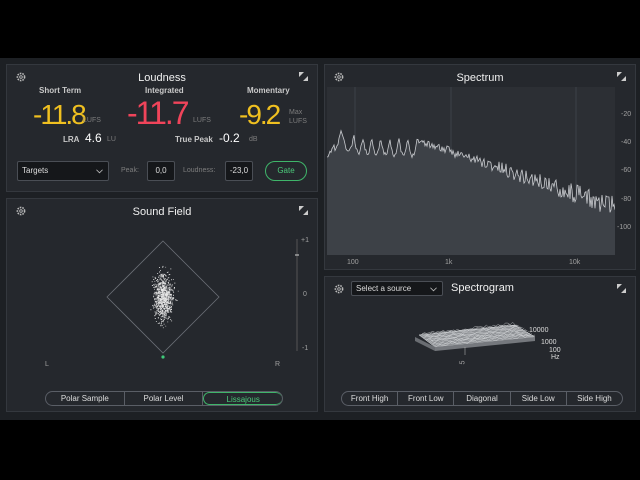 The height and width of the screenshot is (480, 640). I want to click on spectrogram-freq-1000: 1000, so click(549, 342).